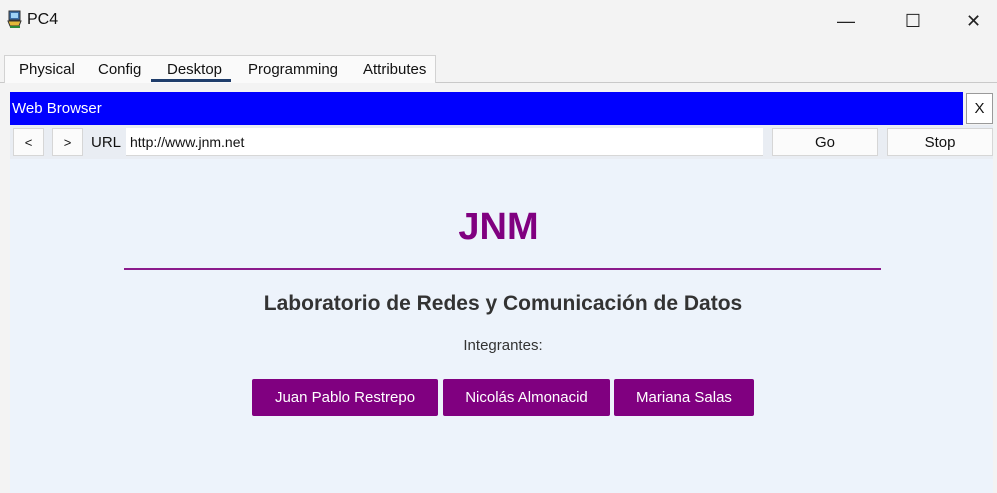 The width and height of the screenshot is (997, 493). Describe the element at coordinates (119, 69) in the screenshot. I see `tab-config: Config` at that location.